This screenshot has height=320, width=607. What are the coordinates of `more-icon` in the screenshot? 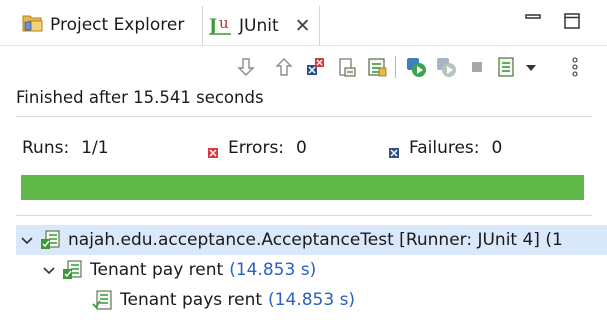 It's located at (575, 67).